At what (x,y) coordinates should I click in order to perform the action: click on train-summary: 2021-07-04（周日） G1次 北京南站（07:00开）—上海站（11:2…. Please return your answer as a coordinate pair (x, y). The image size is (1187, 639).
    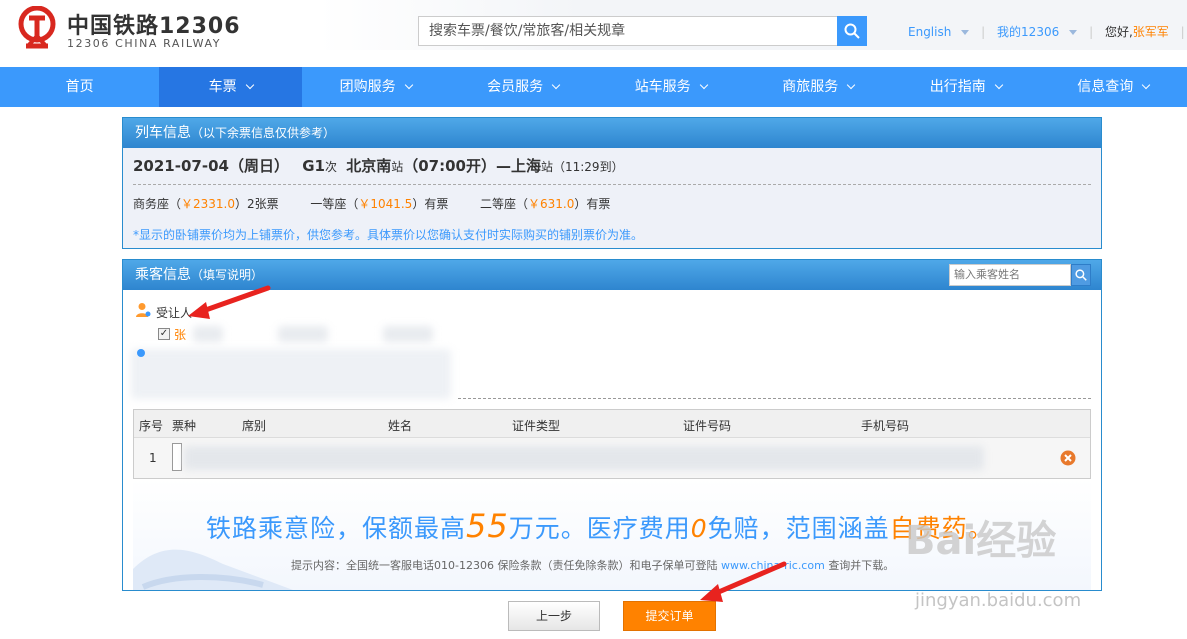
    Looking at the image, I should click on (378, 165).